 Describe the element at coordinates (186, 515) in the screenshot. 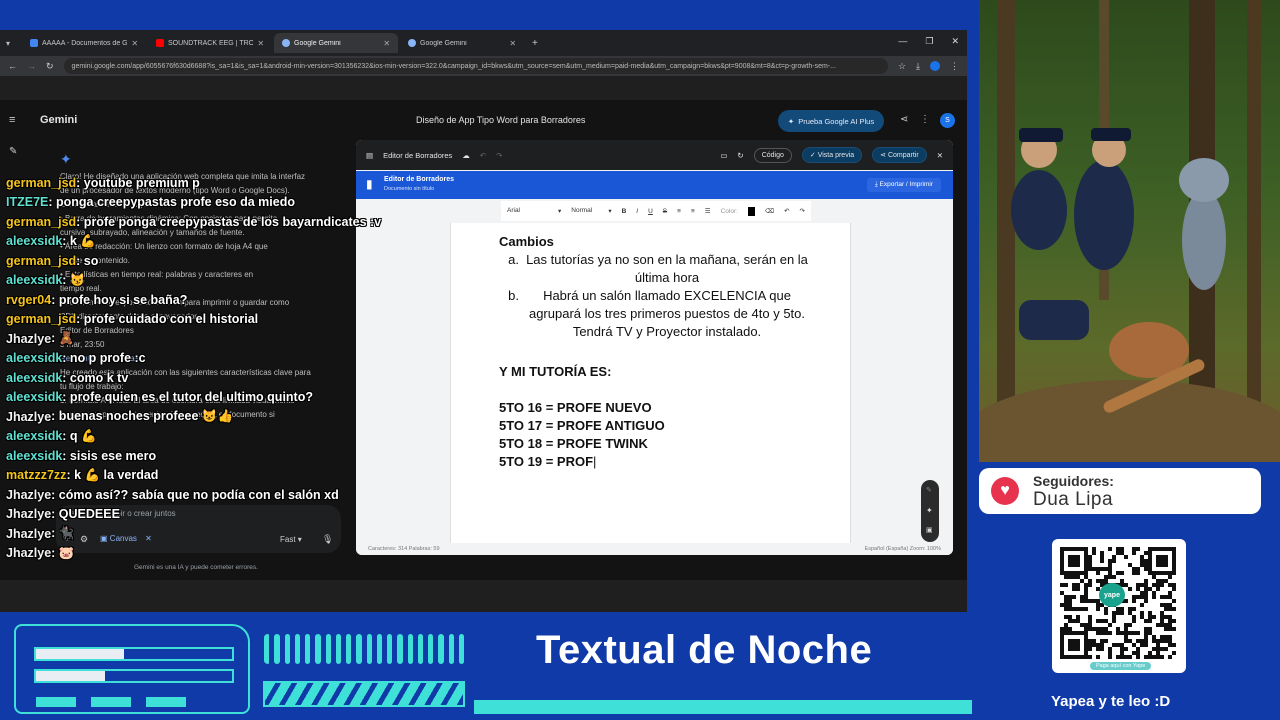

I see `chat-message: Jhazlye: QUEDEEE` at that location.